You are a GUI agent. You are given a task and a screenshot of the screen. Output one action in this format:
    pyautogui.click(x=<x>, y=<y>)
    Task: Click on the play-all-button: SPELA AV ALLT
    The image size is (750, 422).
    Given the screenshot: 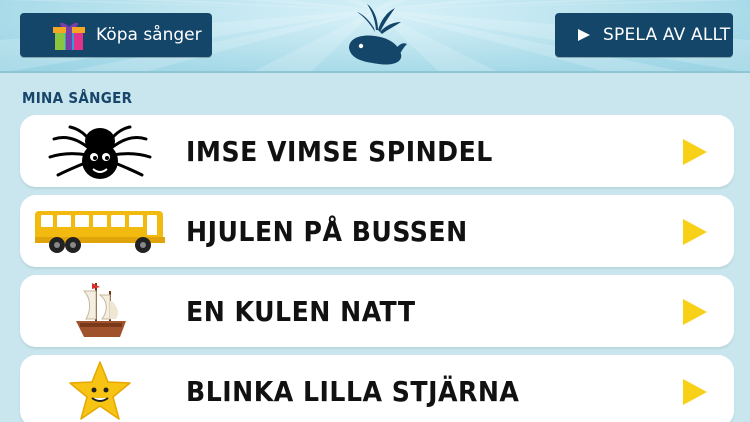 What is the action you would take?
    pyautogui.click(x=644, y=35)
    